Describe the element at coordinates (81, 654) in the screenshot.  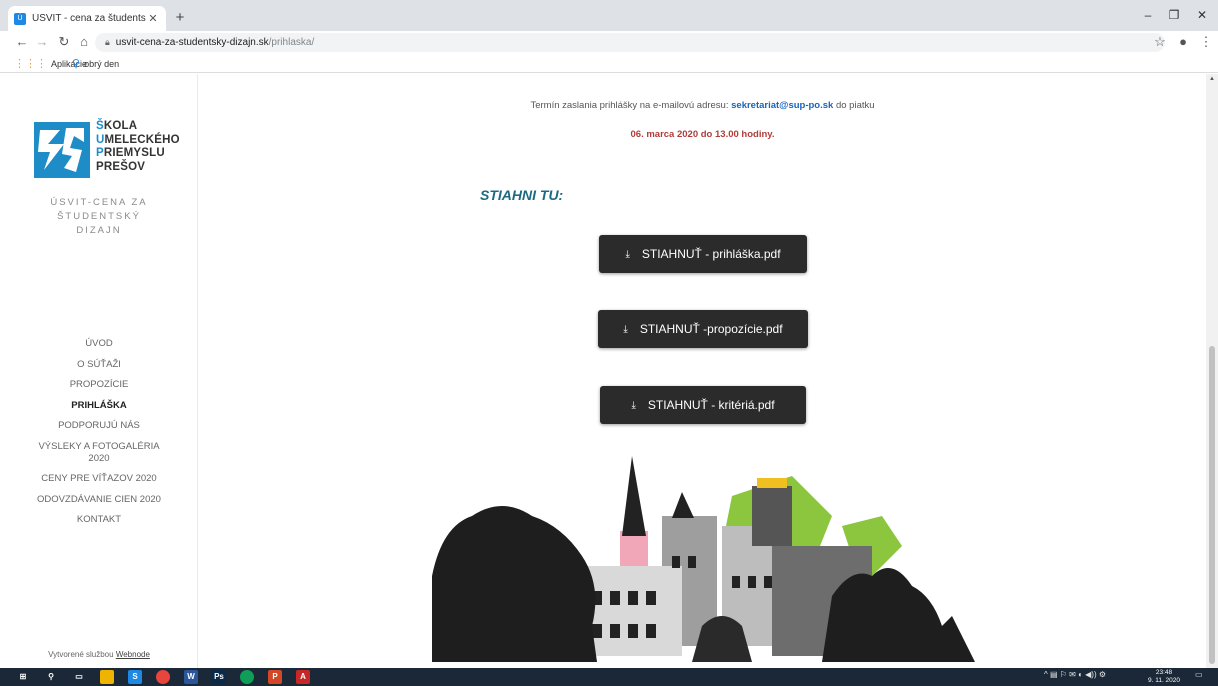
I see `credit-text: Vytvorené službou` at that location.